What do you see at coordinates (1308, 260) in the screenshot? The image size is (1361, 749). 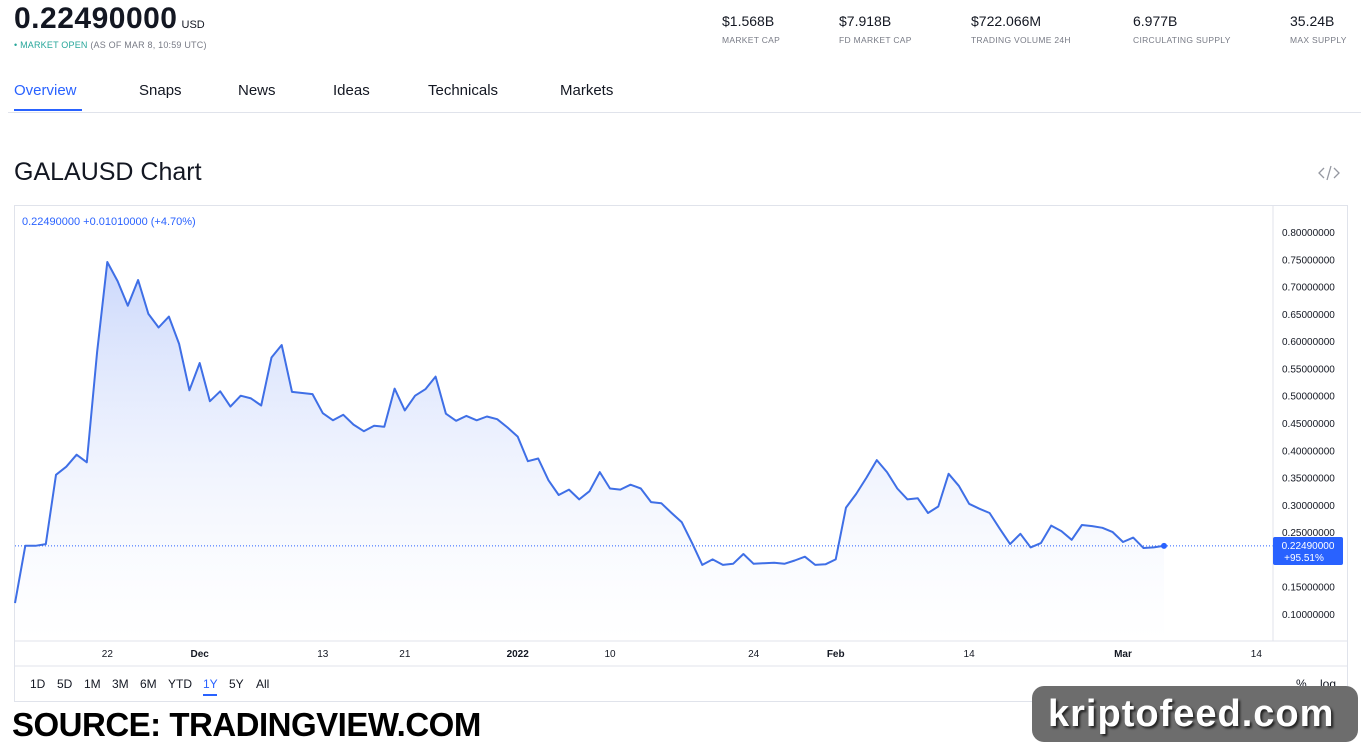 I see `y-tick-label: 0.75000000` at bounding box center [1308, 260].